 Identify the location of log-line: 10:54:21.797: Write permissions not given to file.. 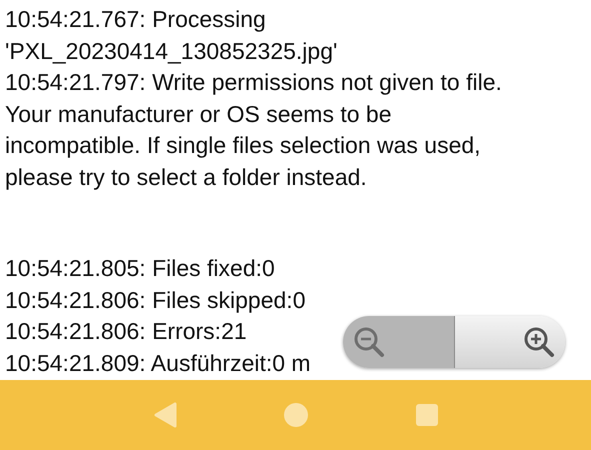
(253, 82).